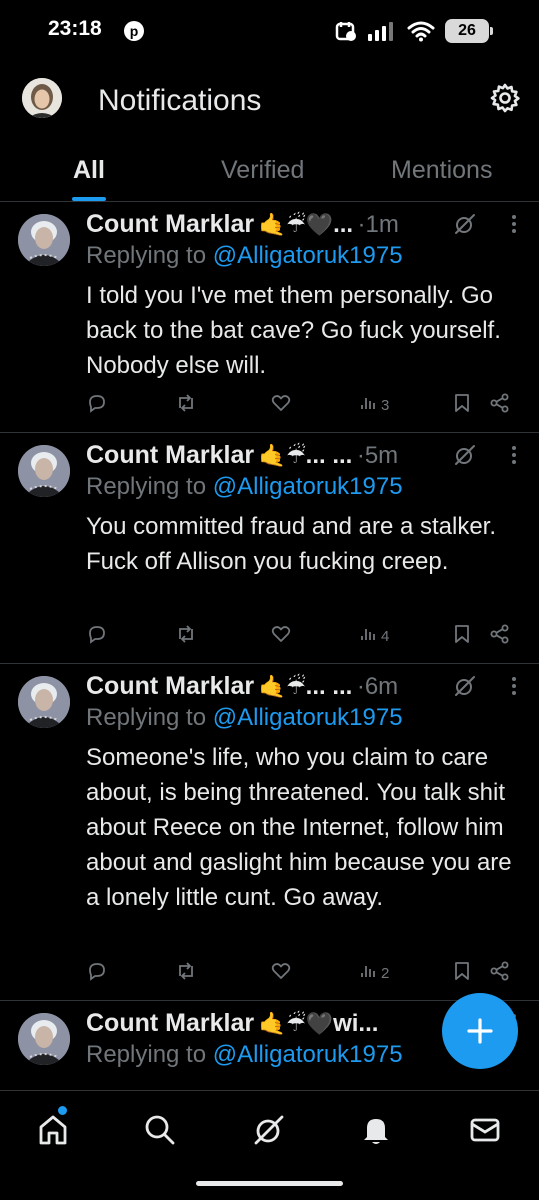 Image resolution: width=539 pixels, height=1200 pixels. Describe the element at coordinates (89, 170) in the screenshot. I see `tab-all: All` at that location.